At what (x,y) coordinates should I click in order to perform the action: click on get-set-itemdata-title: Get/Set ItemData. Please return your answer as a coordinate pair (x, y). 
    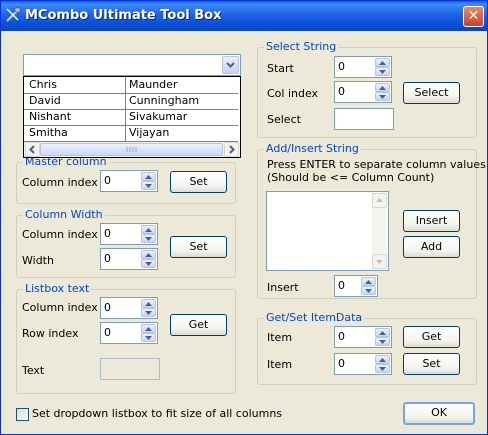
    Looking at the image, I should click on (314, 318).